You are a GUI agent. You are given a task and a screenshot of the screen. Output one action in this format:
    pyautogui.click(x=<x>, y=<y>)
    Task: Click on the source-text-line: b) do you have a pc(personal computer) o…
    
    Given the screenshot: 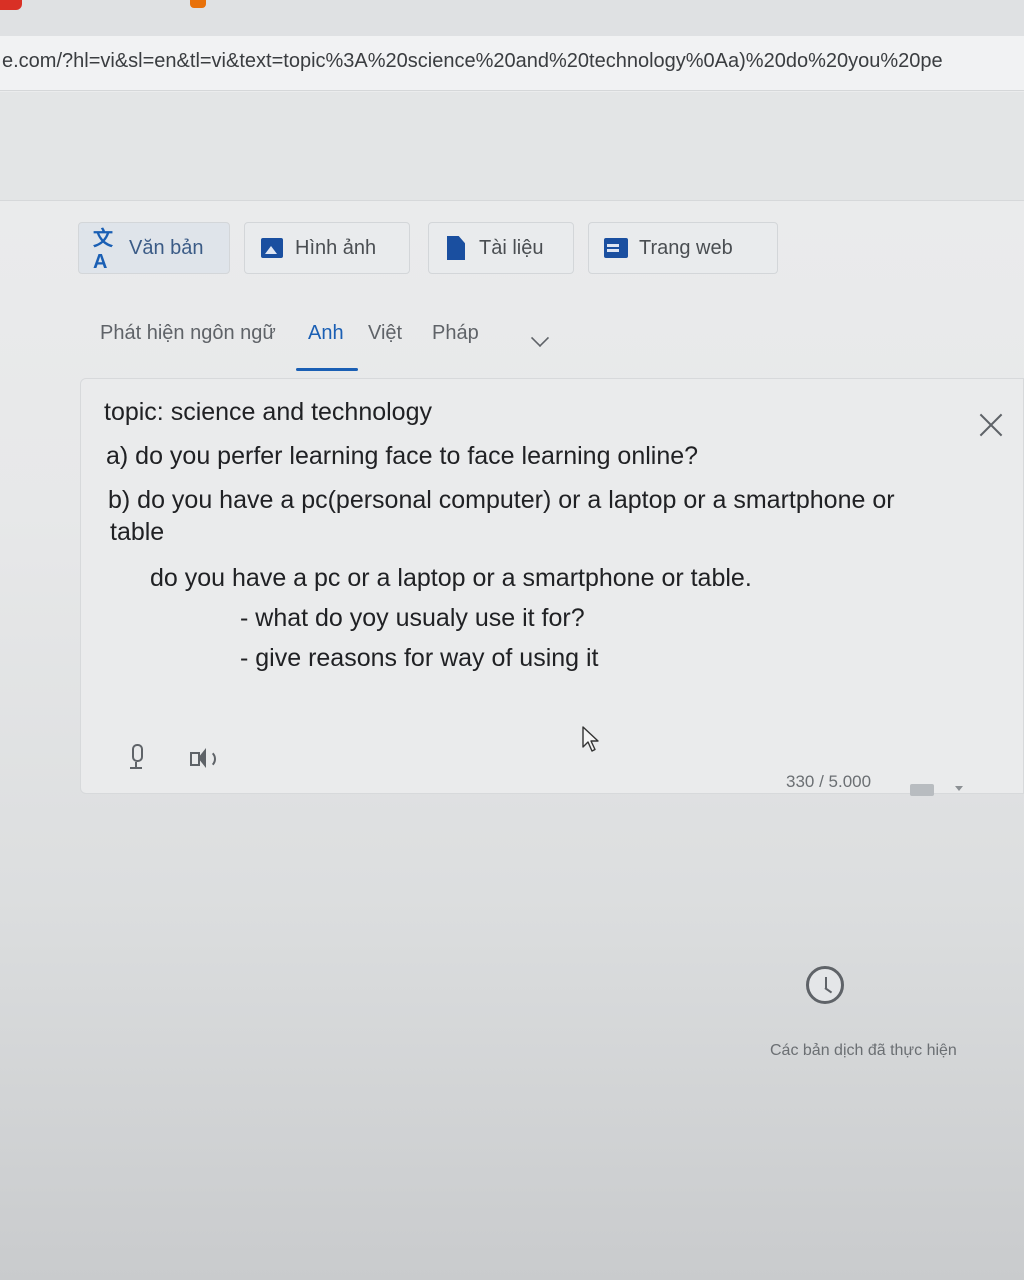 What is the action you would take?
    pyautogui.click(x=501, y=500)
    